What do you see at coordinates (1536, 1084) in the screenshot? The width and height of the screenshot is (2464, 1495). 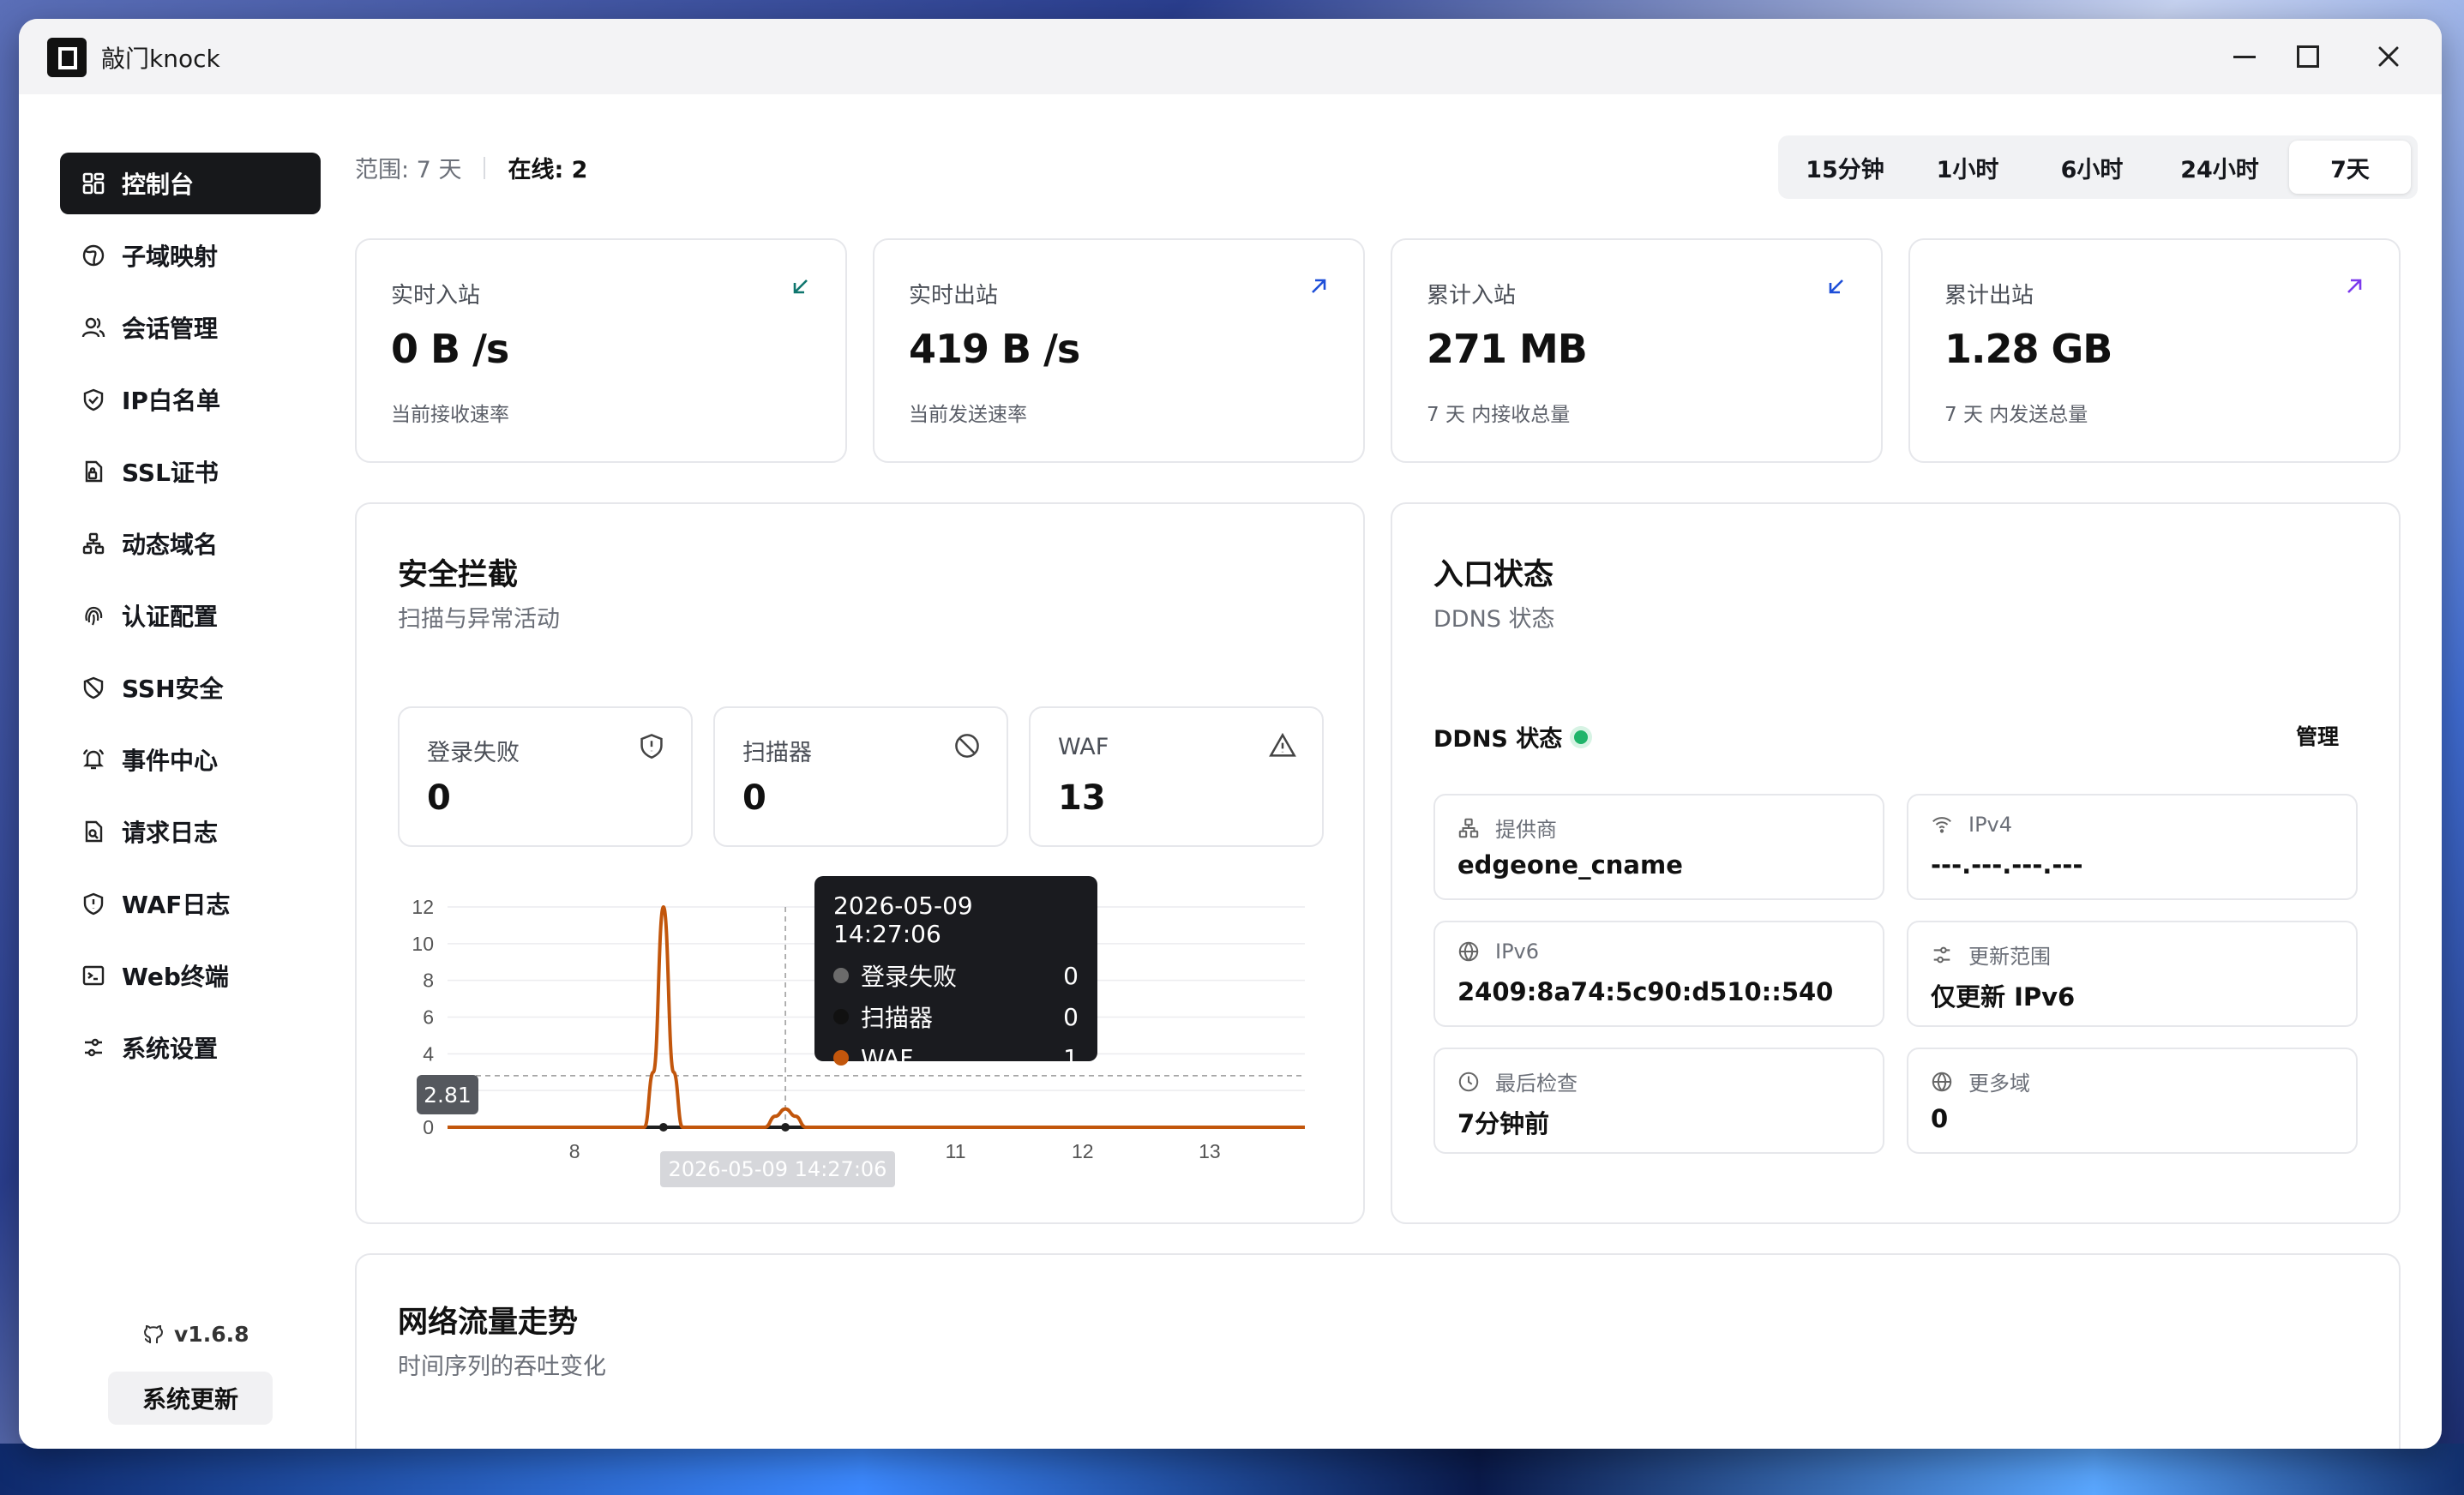 I see `info-label-text: 最后检查` at bounding box center [1536, 1084].